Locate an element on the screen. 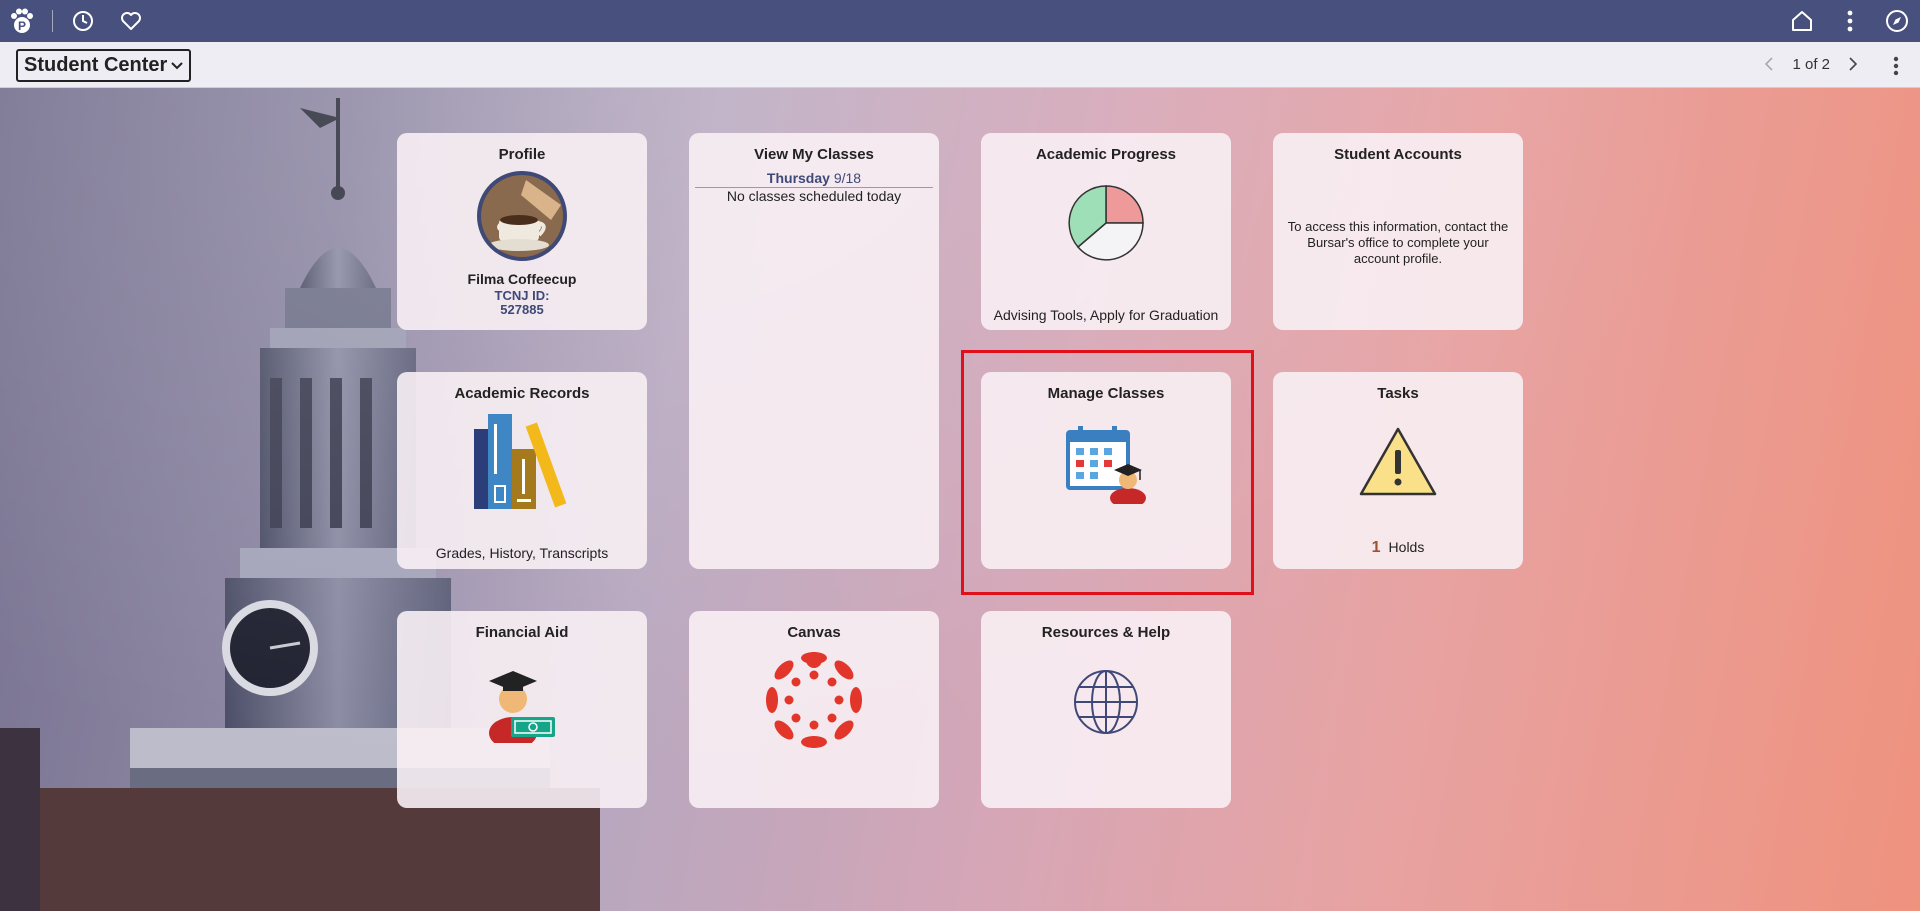  page-title-bar: Student Center 1 of 2 is located at coordinates (960, 65).